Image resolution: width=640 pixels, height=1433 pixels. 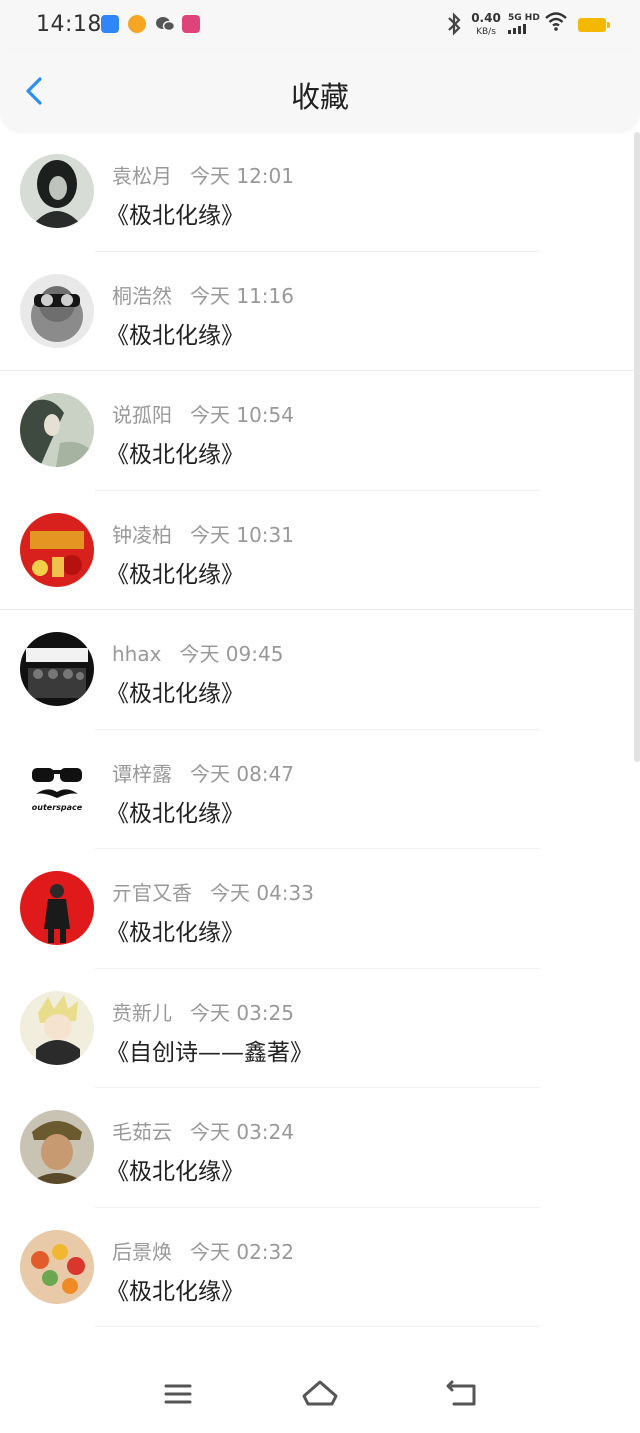 I want to click on app-notification-icon, so click(x=110, y=24).